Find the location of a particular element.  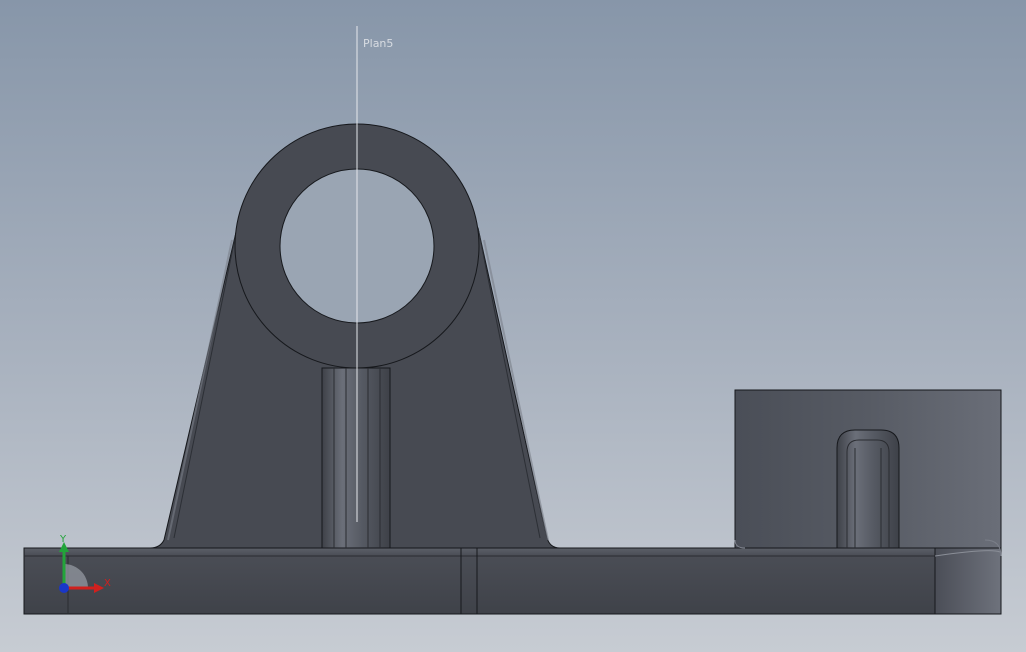

block-slot is located at coordinates (868, 489).